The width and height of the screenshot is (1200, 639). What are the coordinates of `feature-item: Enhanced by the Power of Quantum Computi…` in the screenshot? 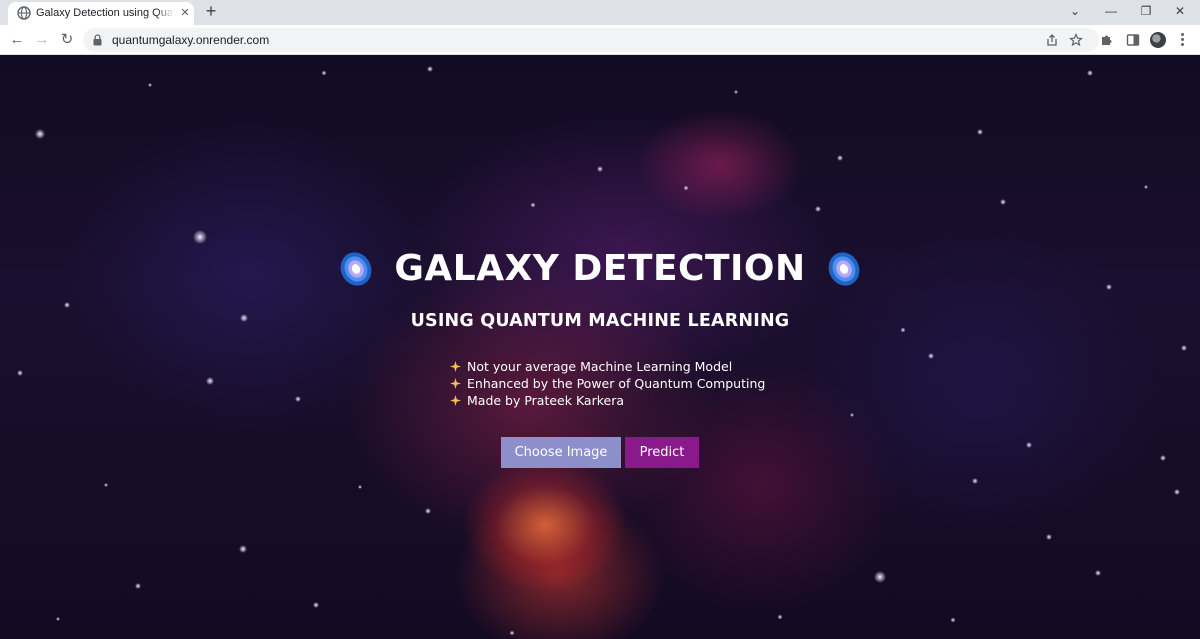 It's located at (630, 384).